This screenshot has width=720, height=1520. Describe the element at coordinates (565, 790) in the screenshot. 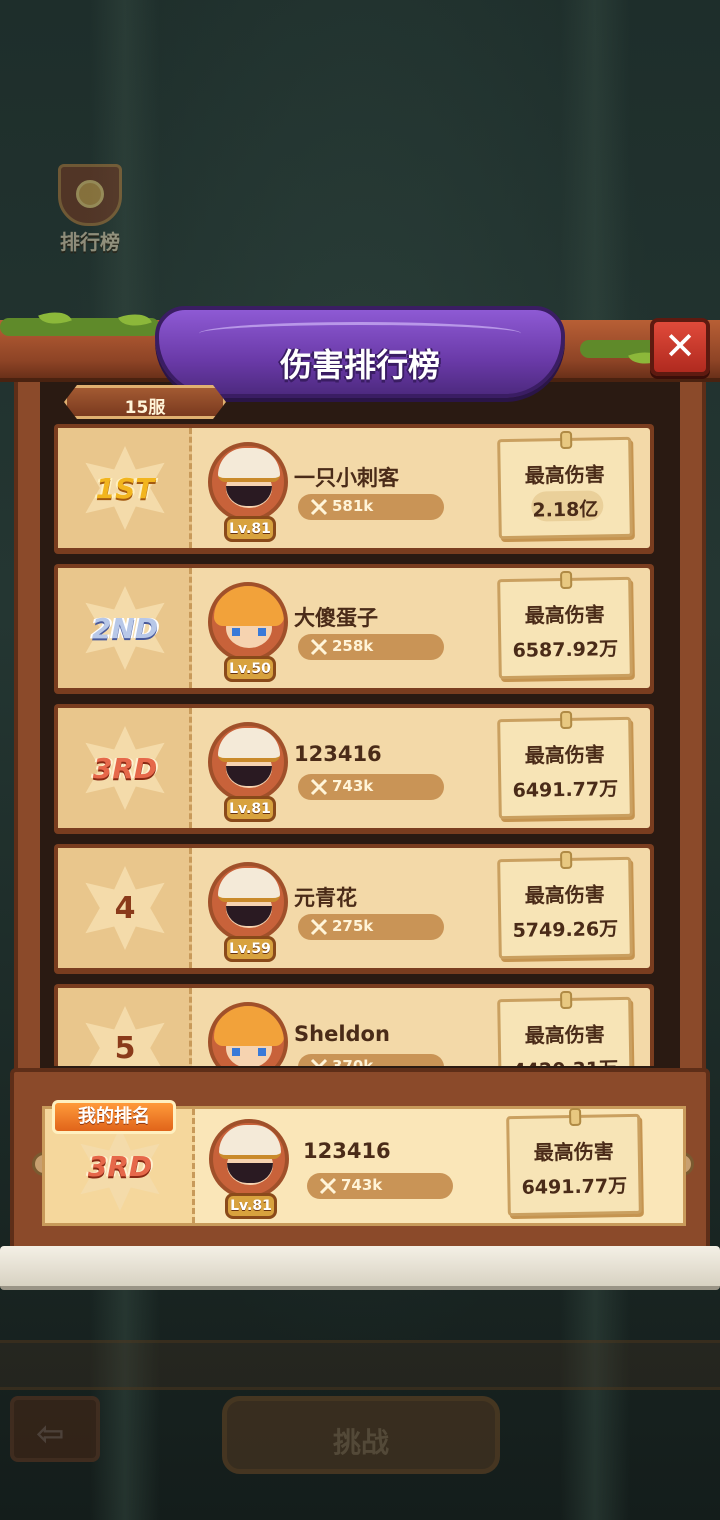

I see `score-value: 6491.77万` at that location.